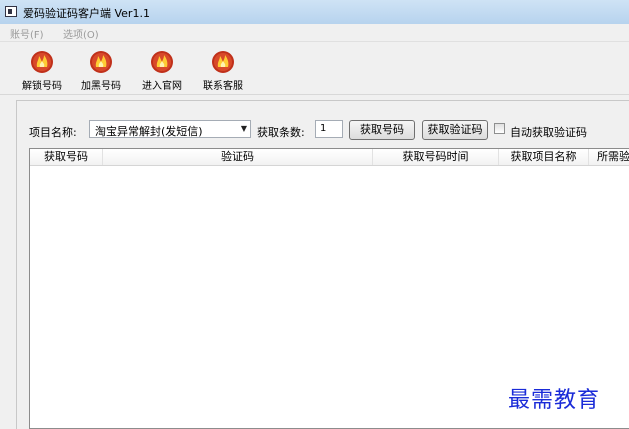 The image size is (629, 429). I want to click on list-header: 获取号码 验证码 获取号码时间 获取项目名称 所需验, so click(329, 157).